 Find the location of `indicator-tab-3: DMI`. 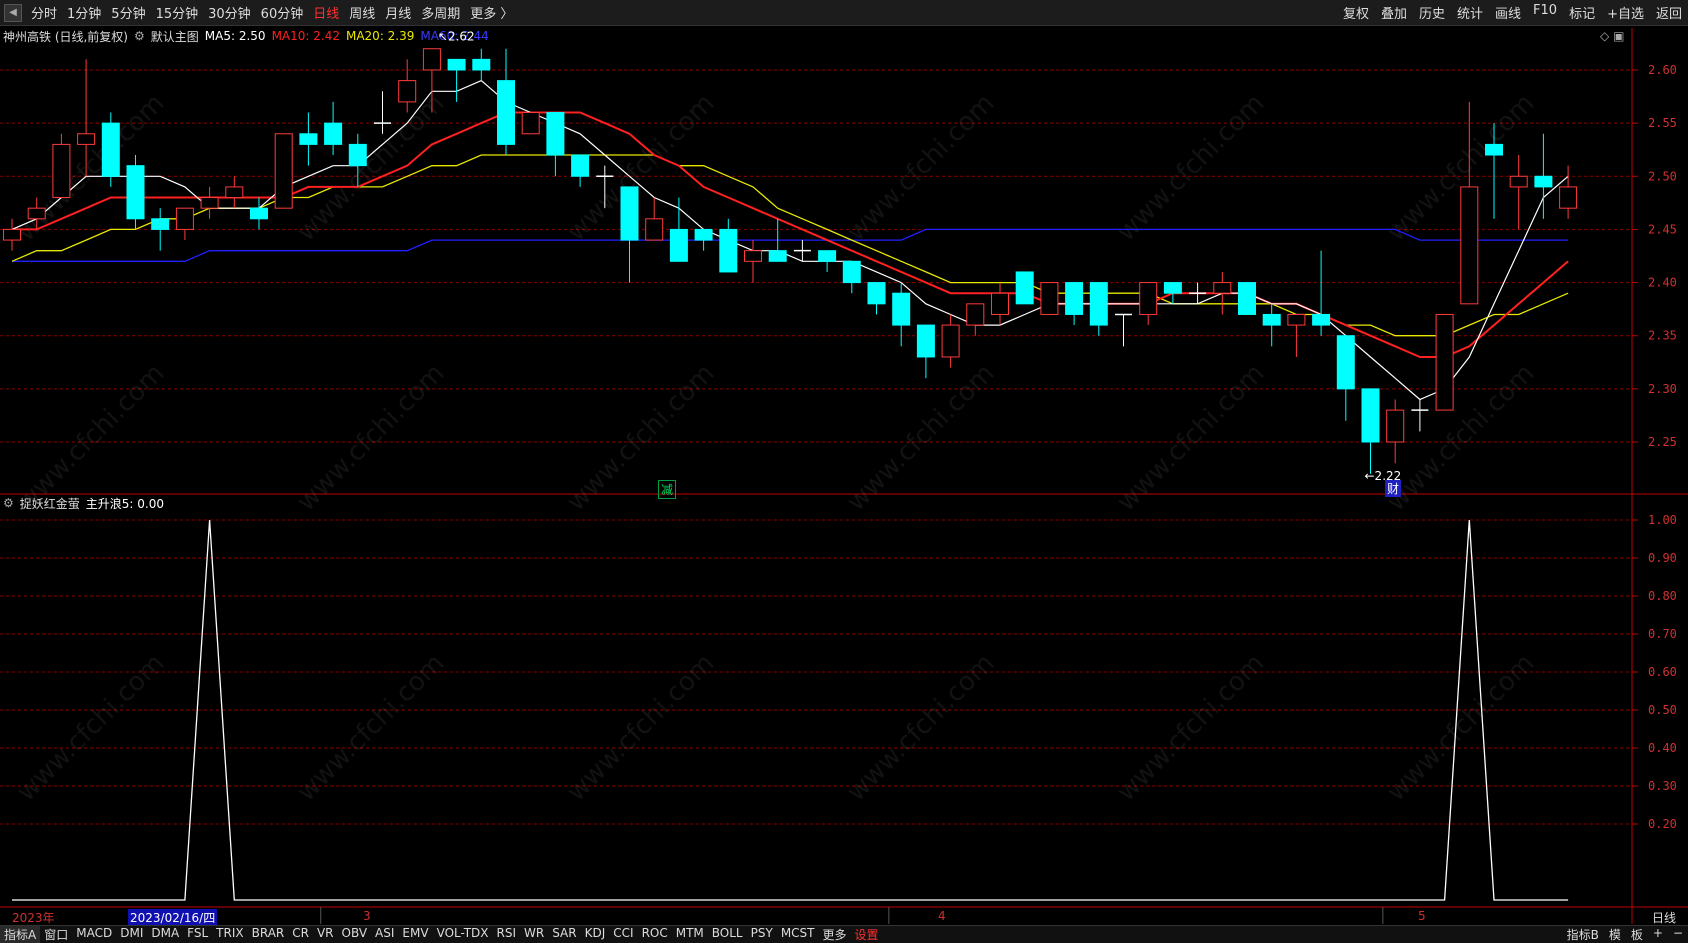

indicator-tab-3: DMI is located at coordinates (131, 934).